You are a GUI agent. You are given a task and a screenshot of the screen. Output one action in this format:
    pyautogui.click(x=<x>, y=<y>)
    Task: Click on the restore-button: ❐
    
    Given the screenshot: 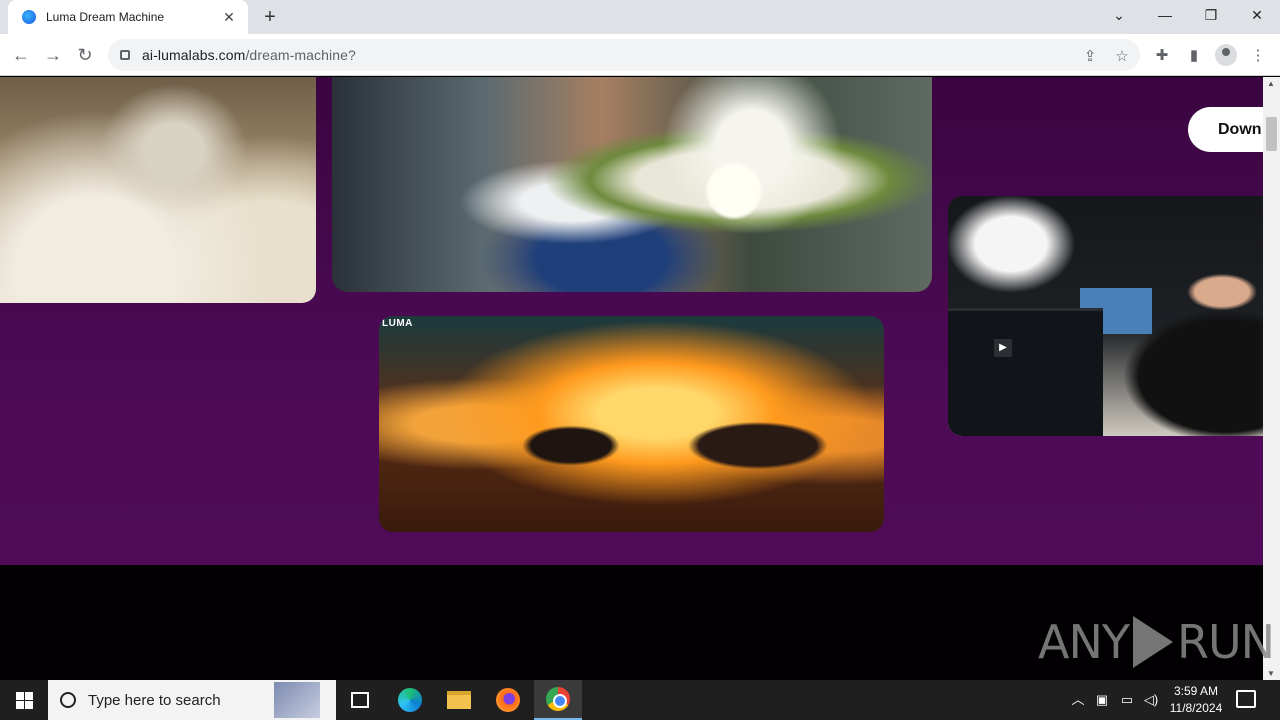 What is the action you would take?
    pyautogui.click(x=1211, y=15)
    